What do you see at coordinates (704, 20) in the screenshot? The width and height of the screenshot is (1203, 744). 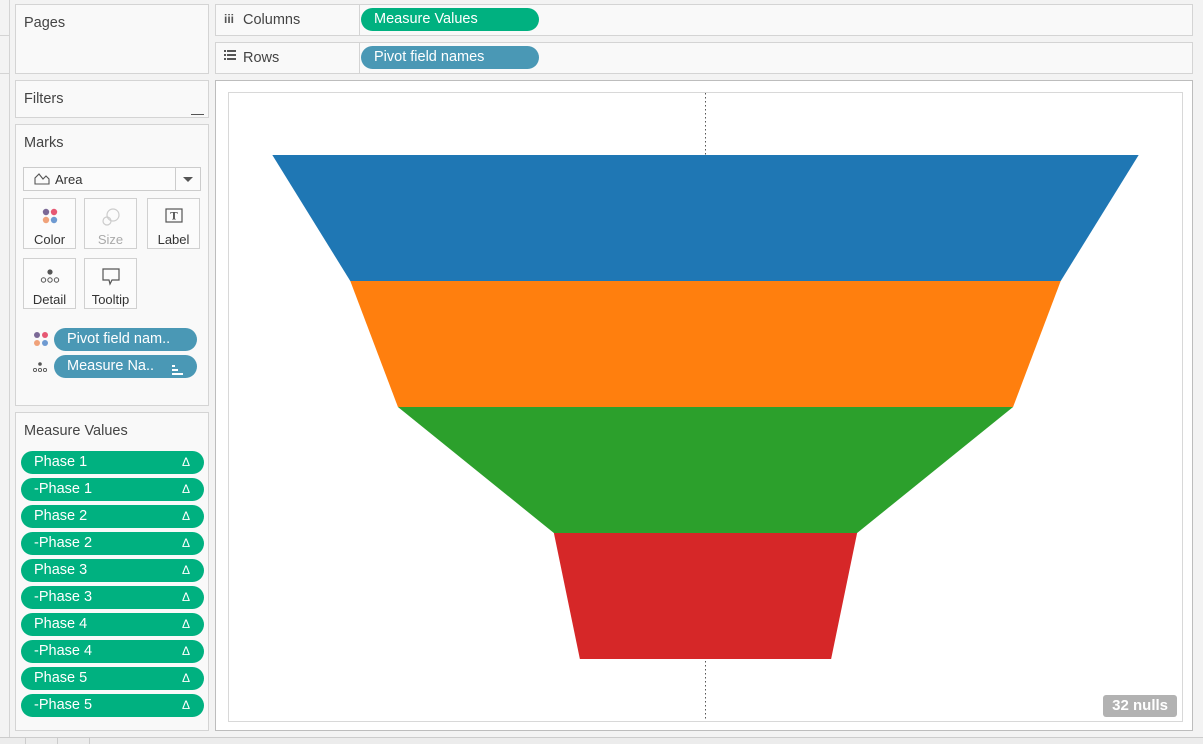 I see `columns-shelf: iii Columns Measure Values` at bounding box center [704, 20].